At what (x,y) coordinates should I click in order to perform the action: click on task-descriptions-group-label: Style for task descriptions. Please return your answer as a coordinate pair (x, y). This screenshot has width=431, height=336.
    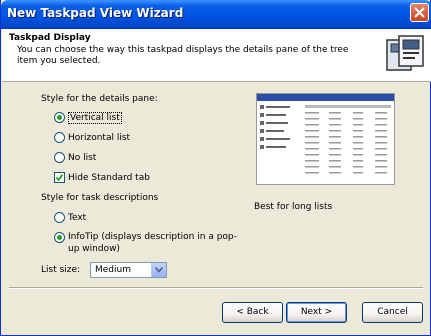
    Looking at the image, I should click on (100, 198).